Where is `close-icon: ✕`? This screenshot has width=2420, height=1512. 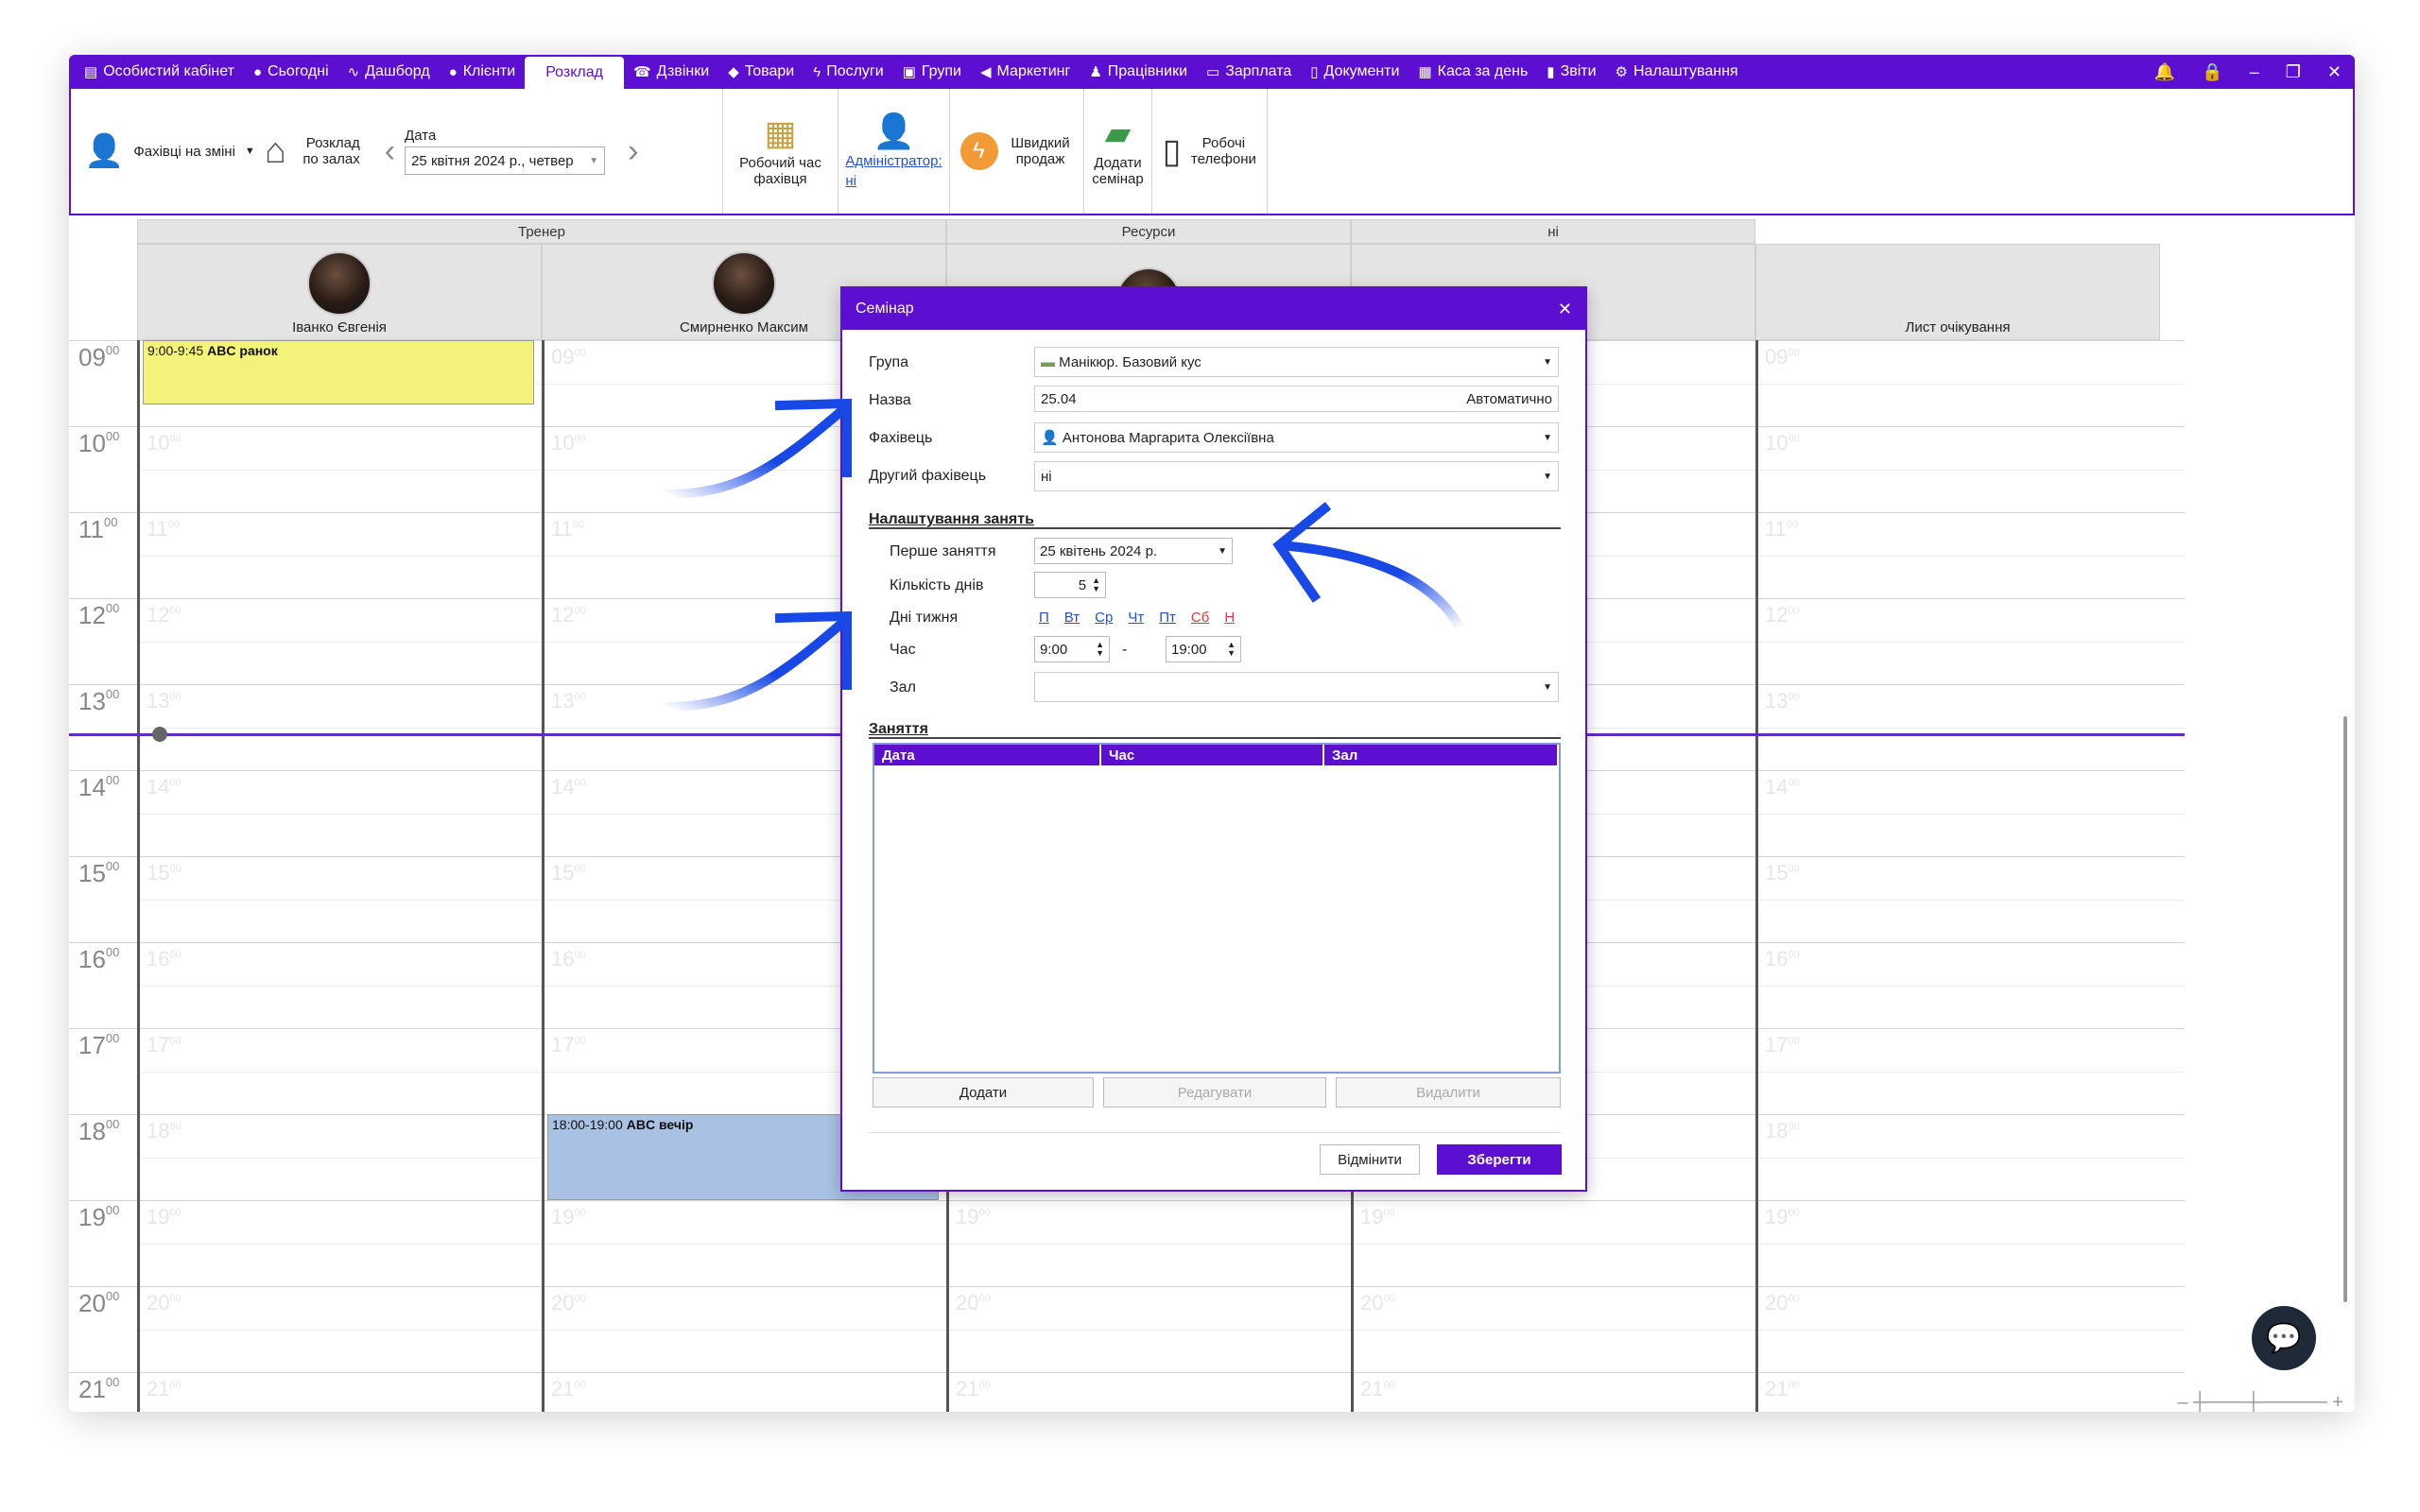 close-icon: ✕ is located at coordinates (2334, 72).